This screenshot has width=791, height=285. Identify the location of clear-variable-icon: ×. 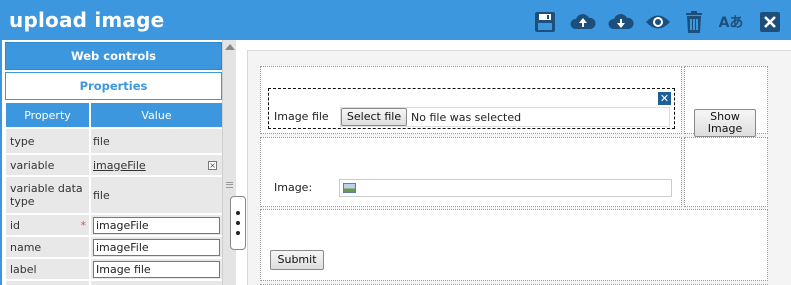
(212, 165).